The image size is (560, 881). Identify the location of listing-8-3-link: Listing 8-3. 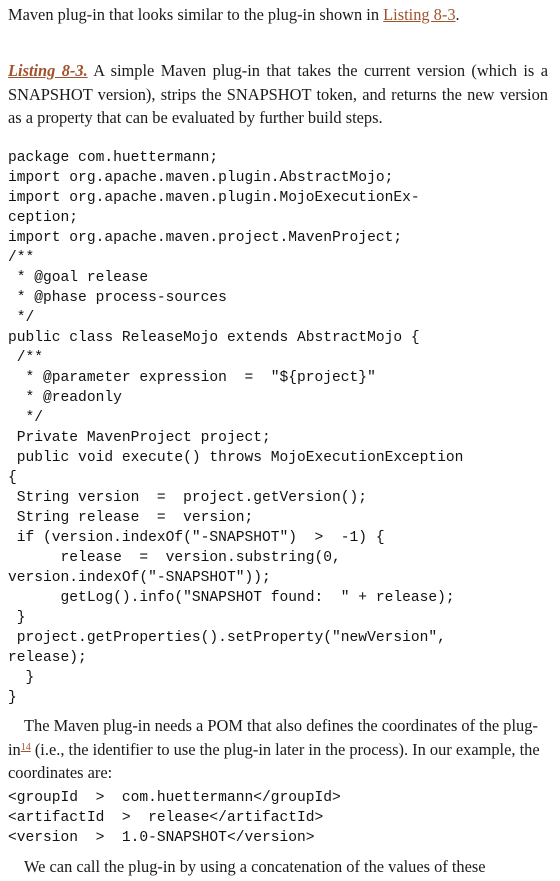
(419, 14).